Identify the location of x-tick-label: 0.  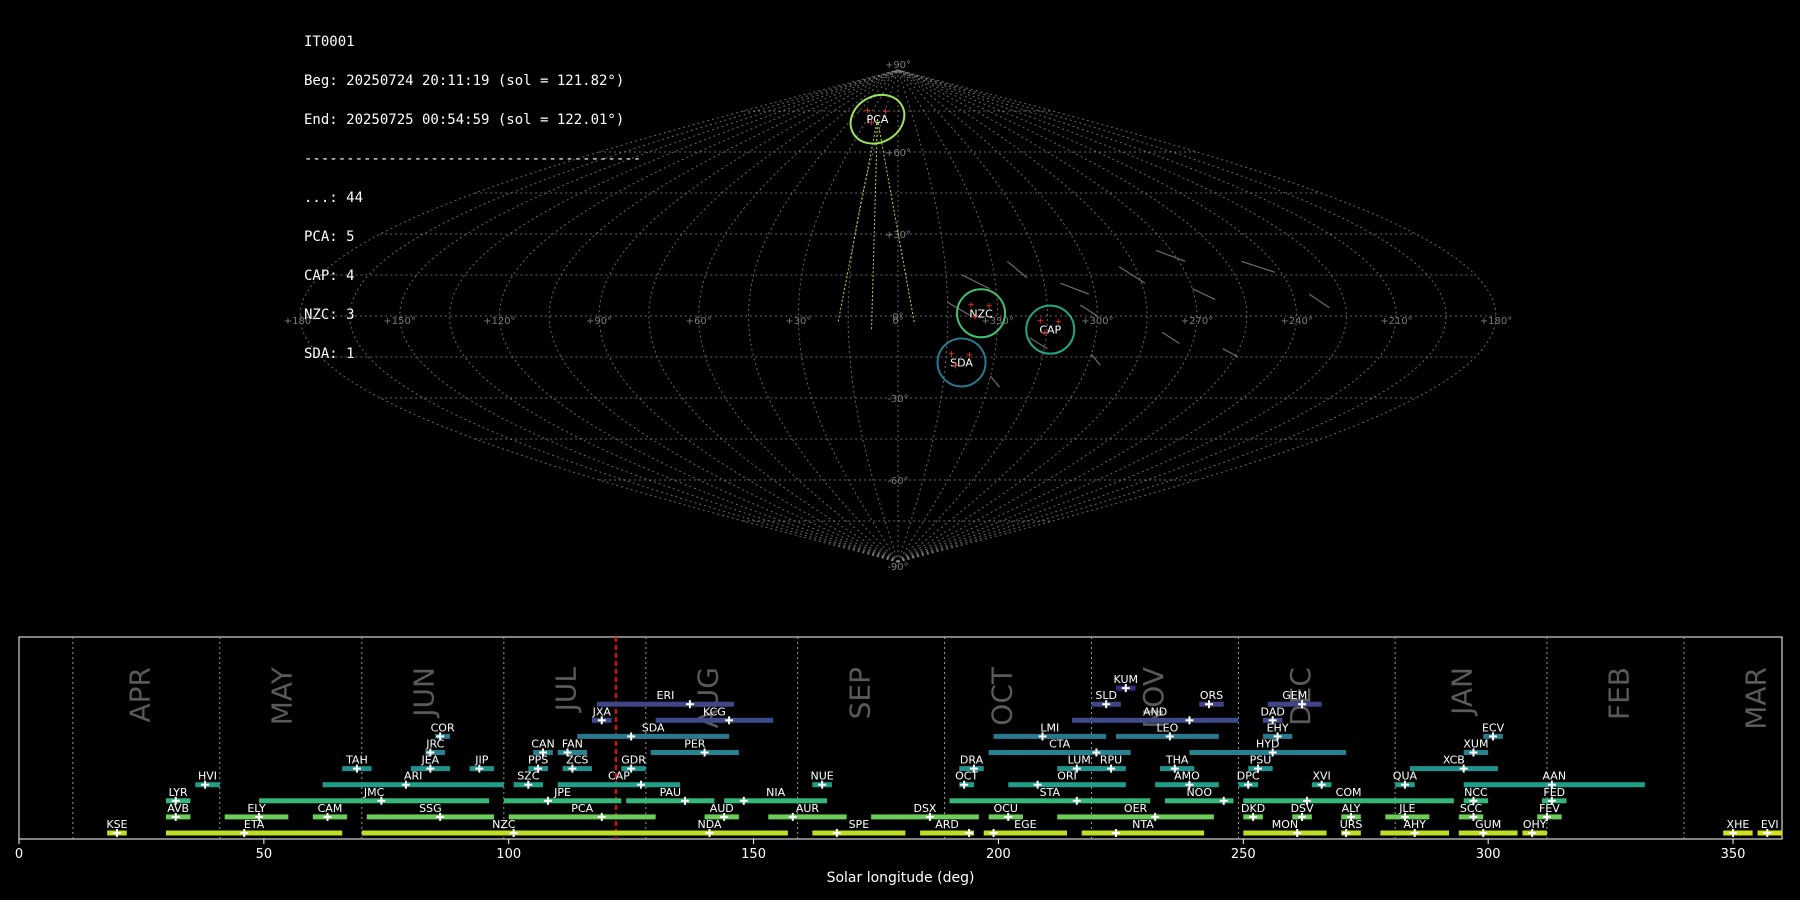
(19, 854).